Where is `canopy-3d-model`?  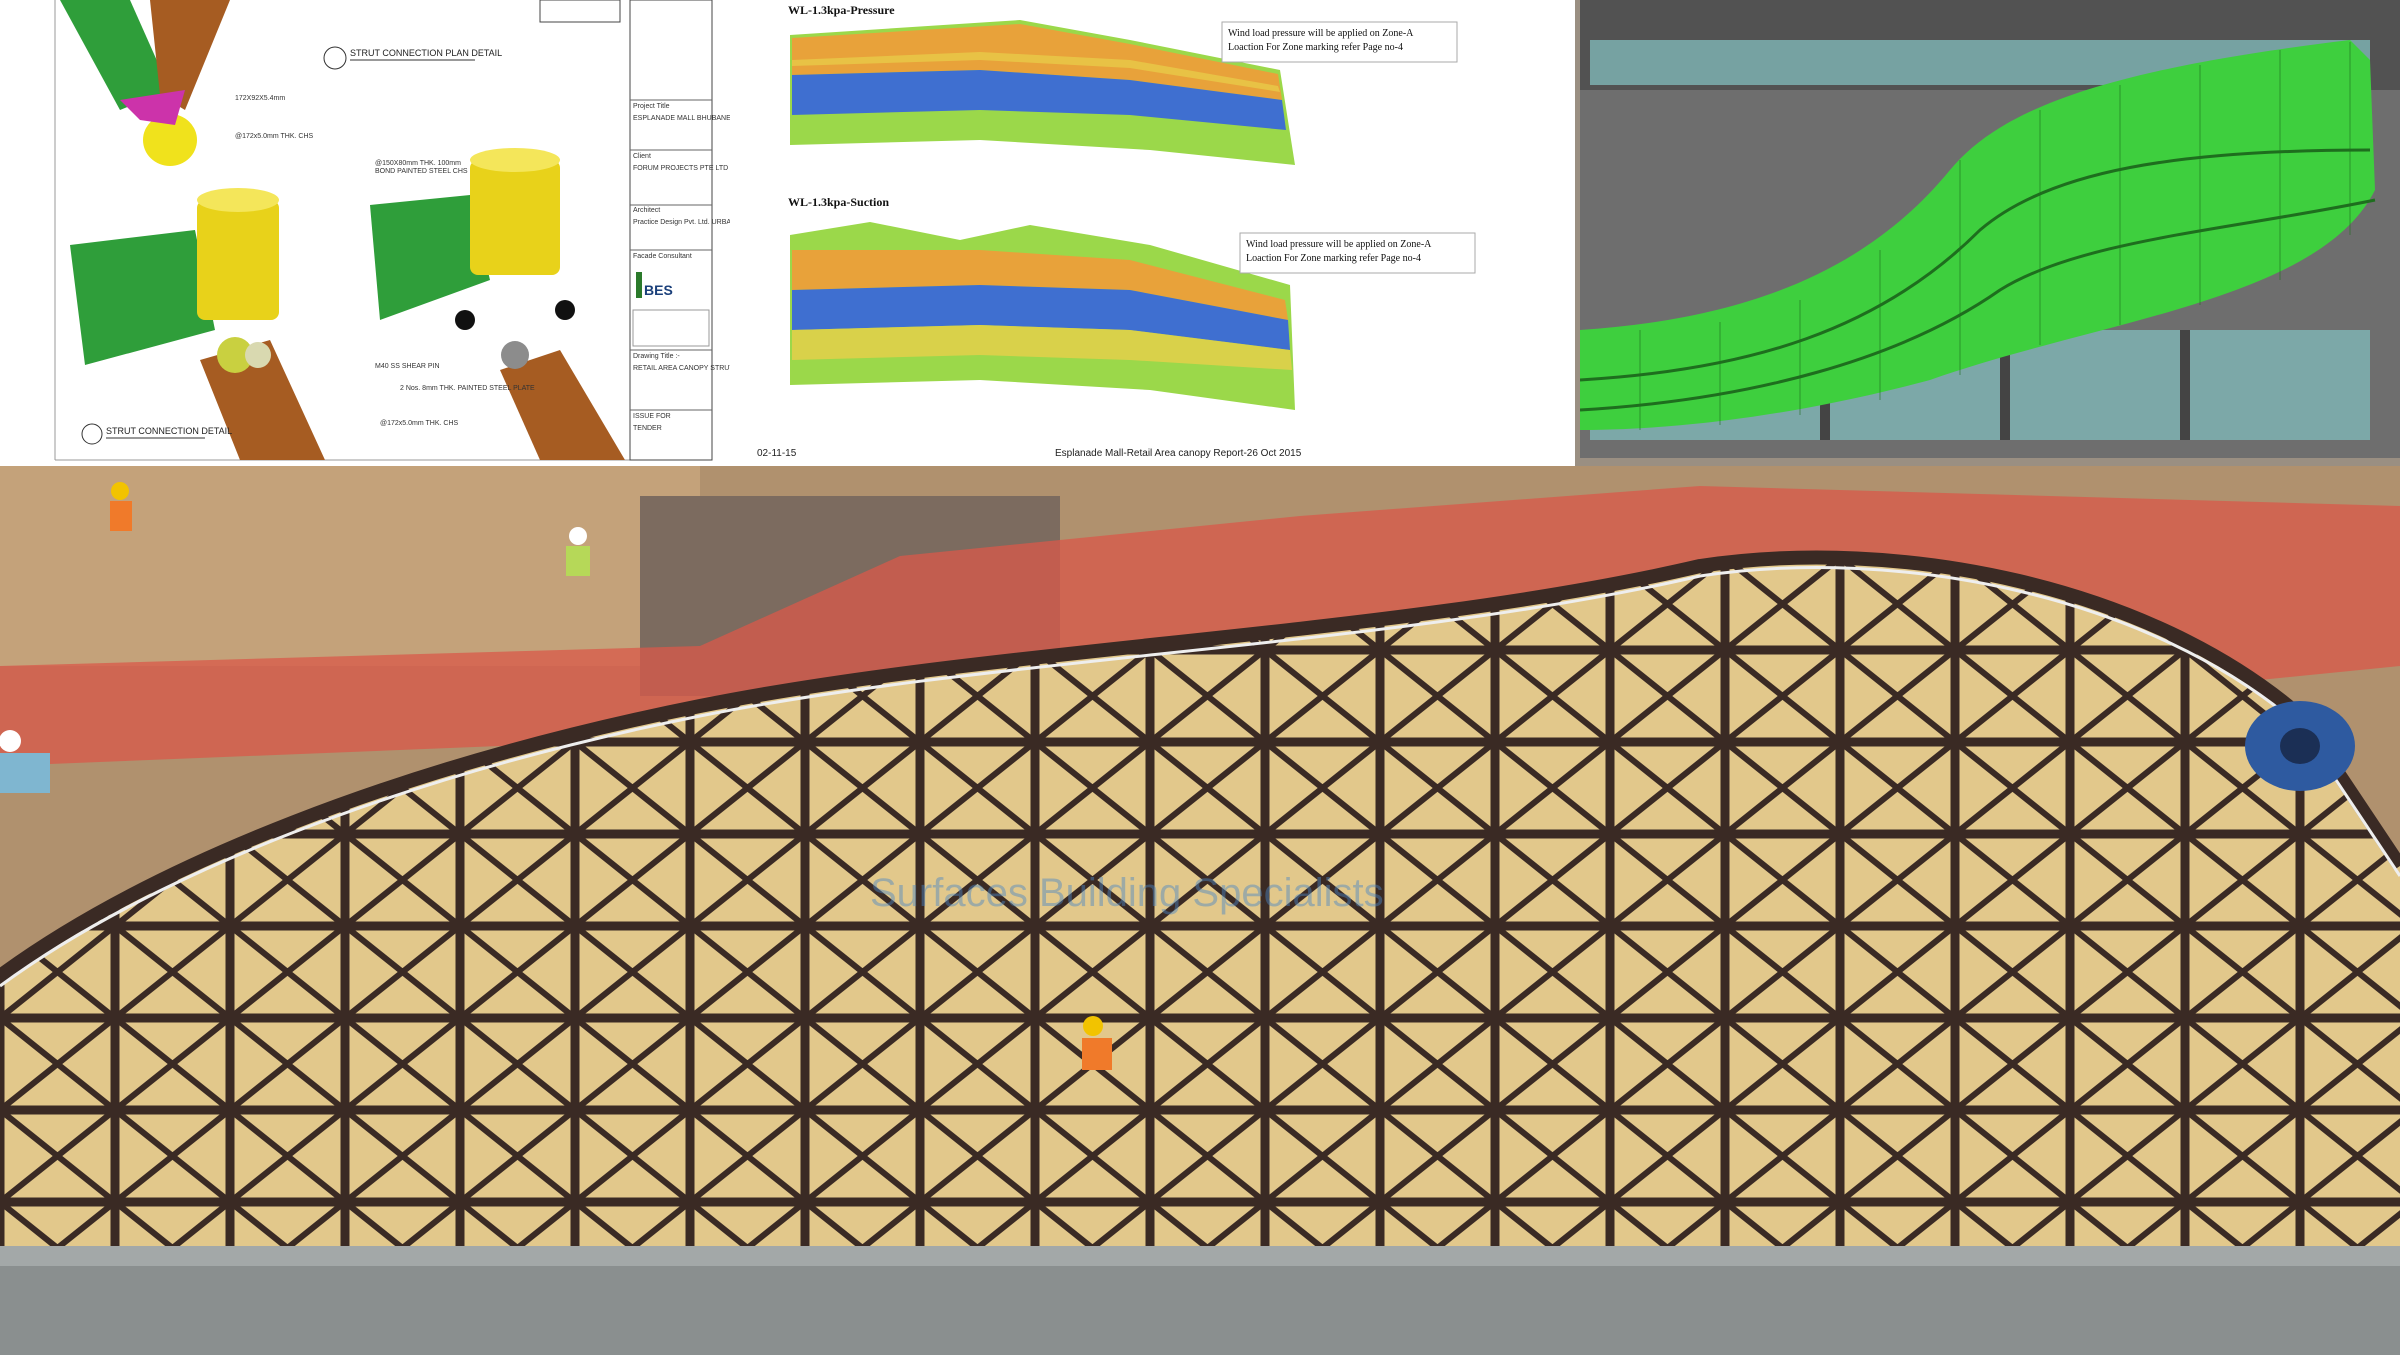
canopy-3d-model is located at coordinates (1990, 229).